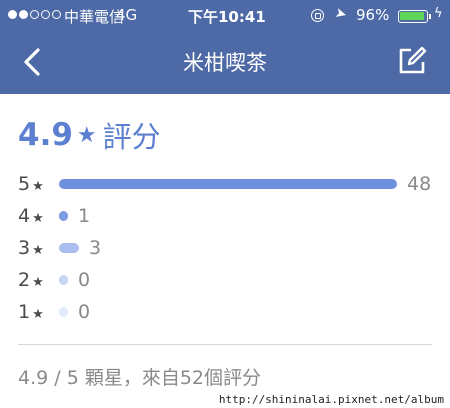 Image resolution: width=450 pixels, height=408 pixels. What do you see at coordinates (24, 184) in the screenshot?
I see `star-count-label: 5` at bounding box center [24, 184].